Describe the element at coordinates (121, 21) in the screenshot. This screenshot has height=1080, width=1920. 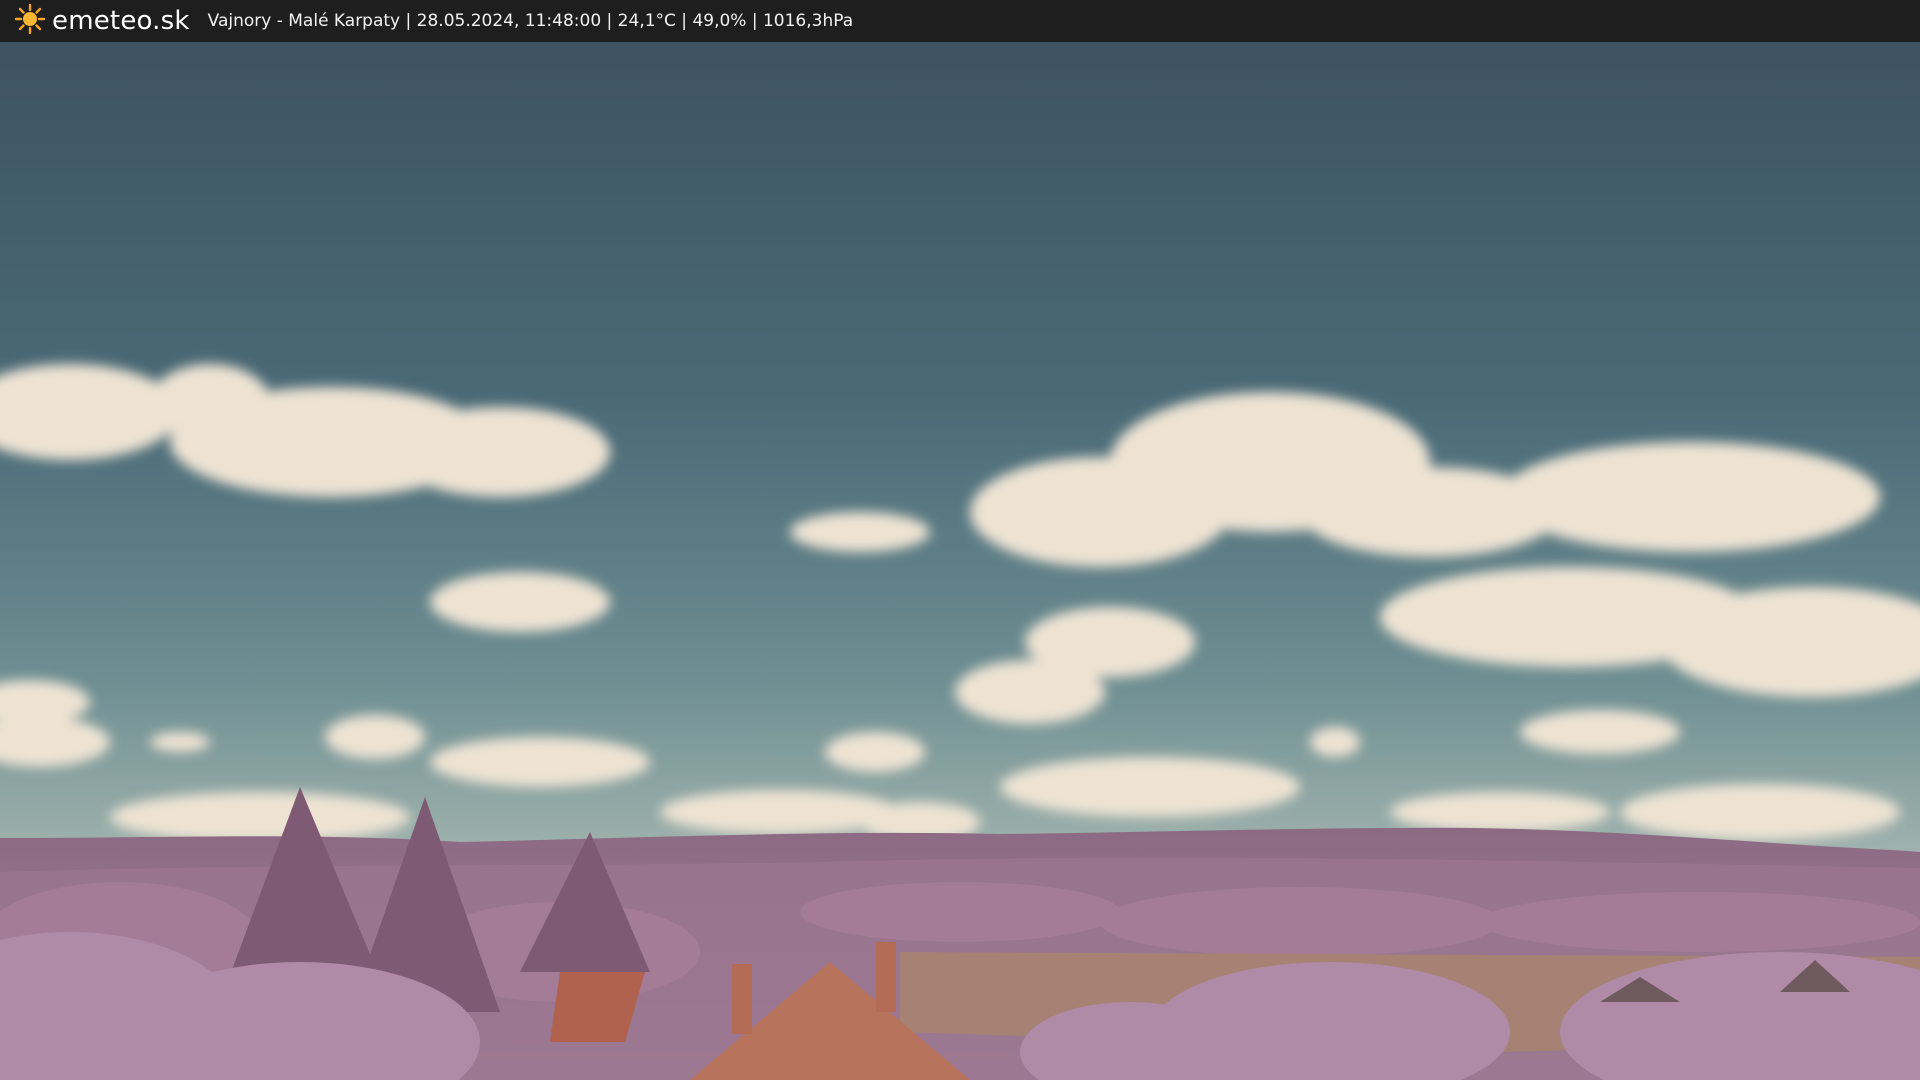
I see `brand-name: emeteo.sk` at that location.